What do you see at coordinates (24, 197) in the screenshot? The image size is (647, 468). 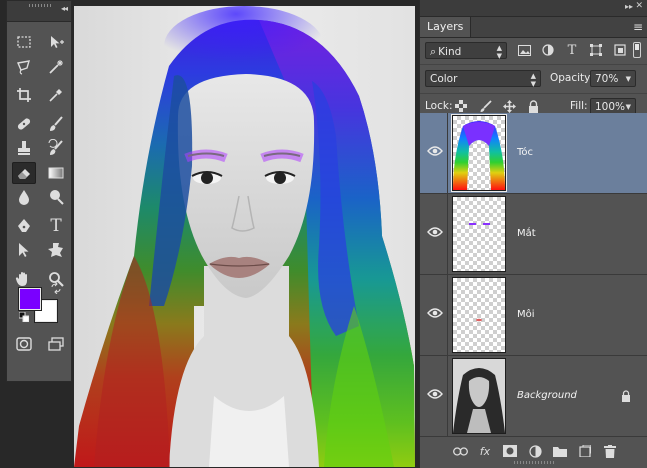 I see `blur-icon` at bounding box center [24, 197].